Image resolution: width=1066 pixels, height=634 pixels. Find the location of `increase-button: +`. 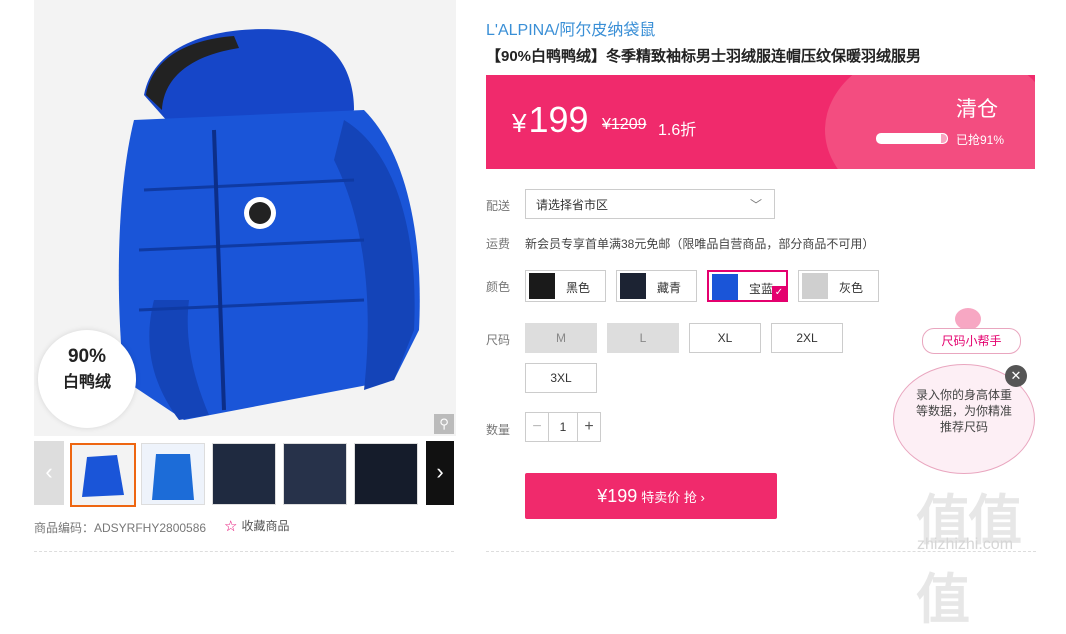

increase-button: + is located at coordinates (588, 427).